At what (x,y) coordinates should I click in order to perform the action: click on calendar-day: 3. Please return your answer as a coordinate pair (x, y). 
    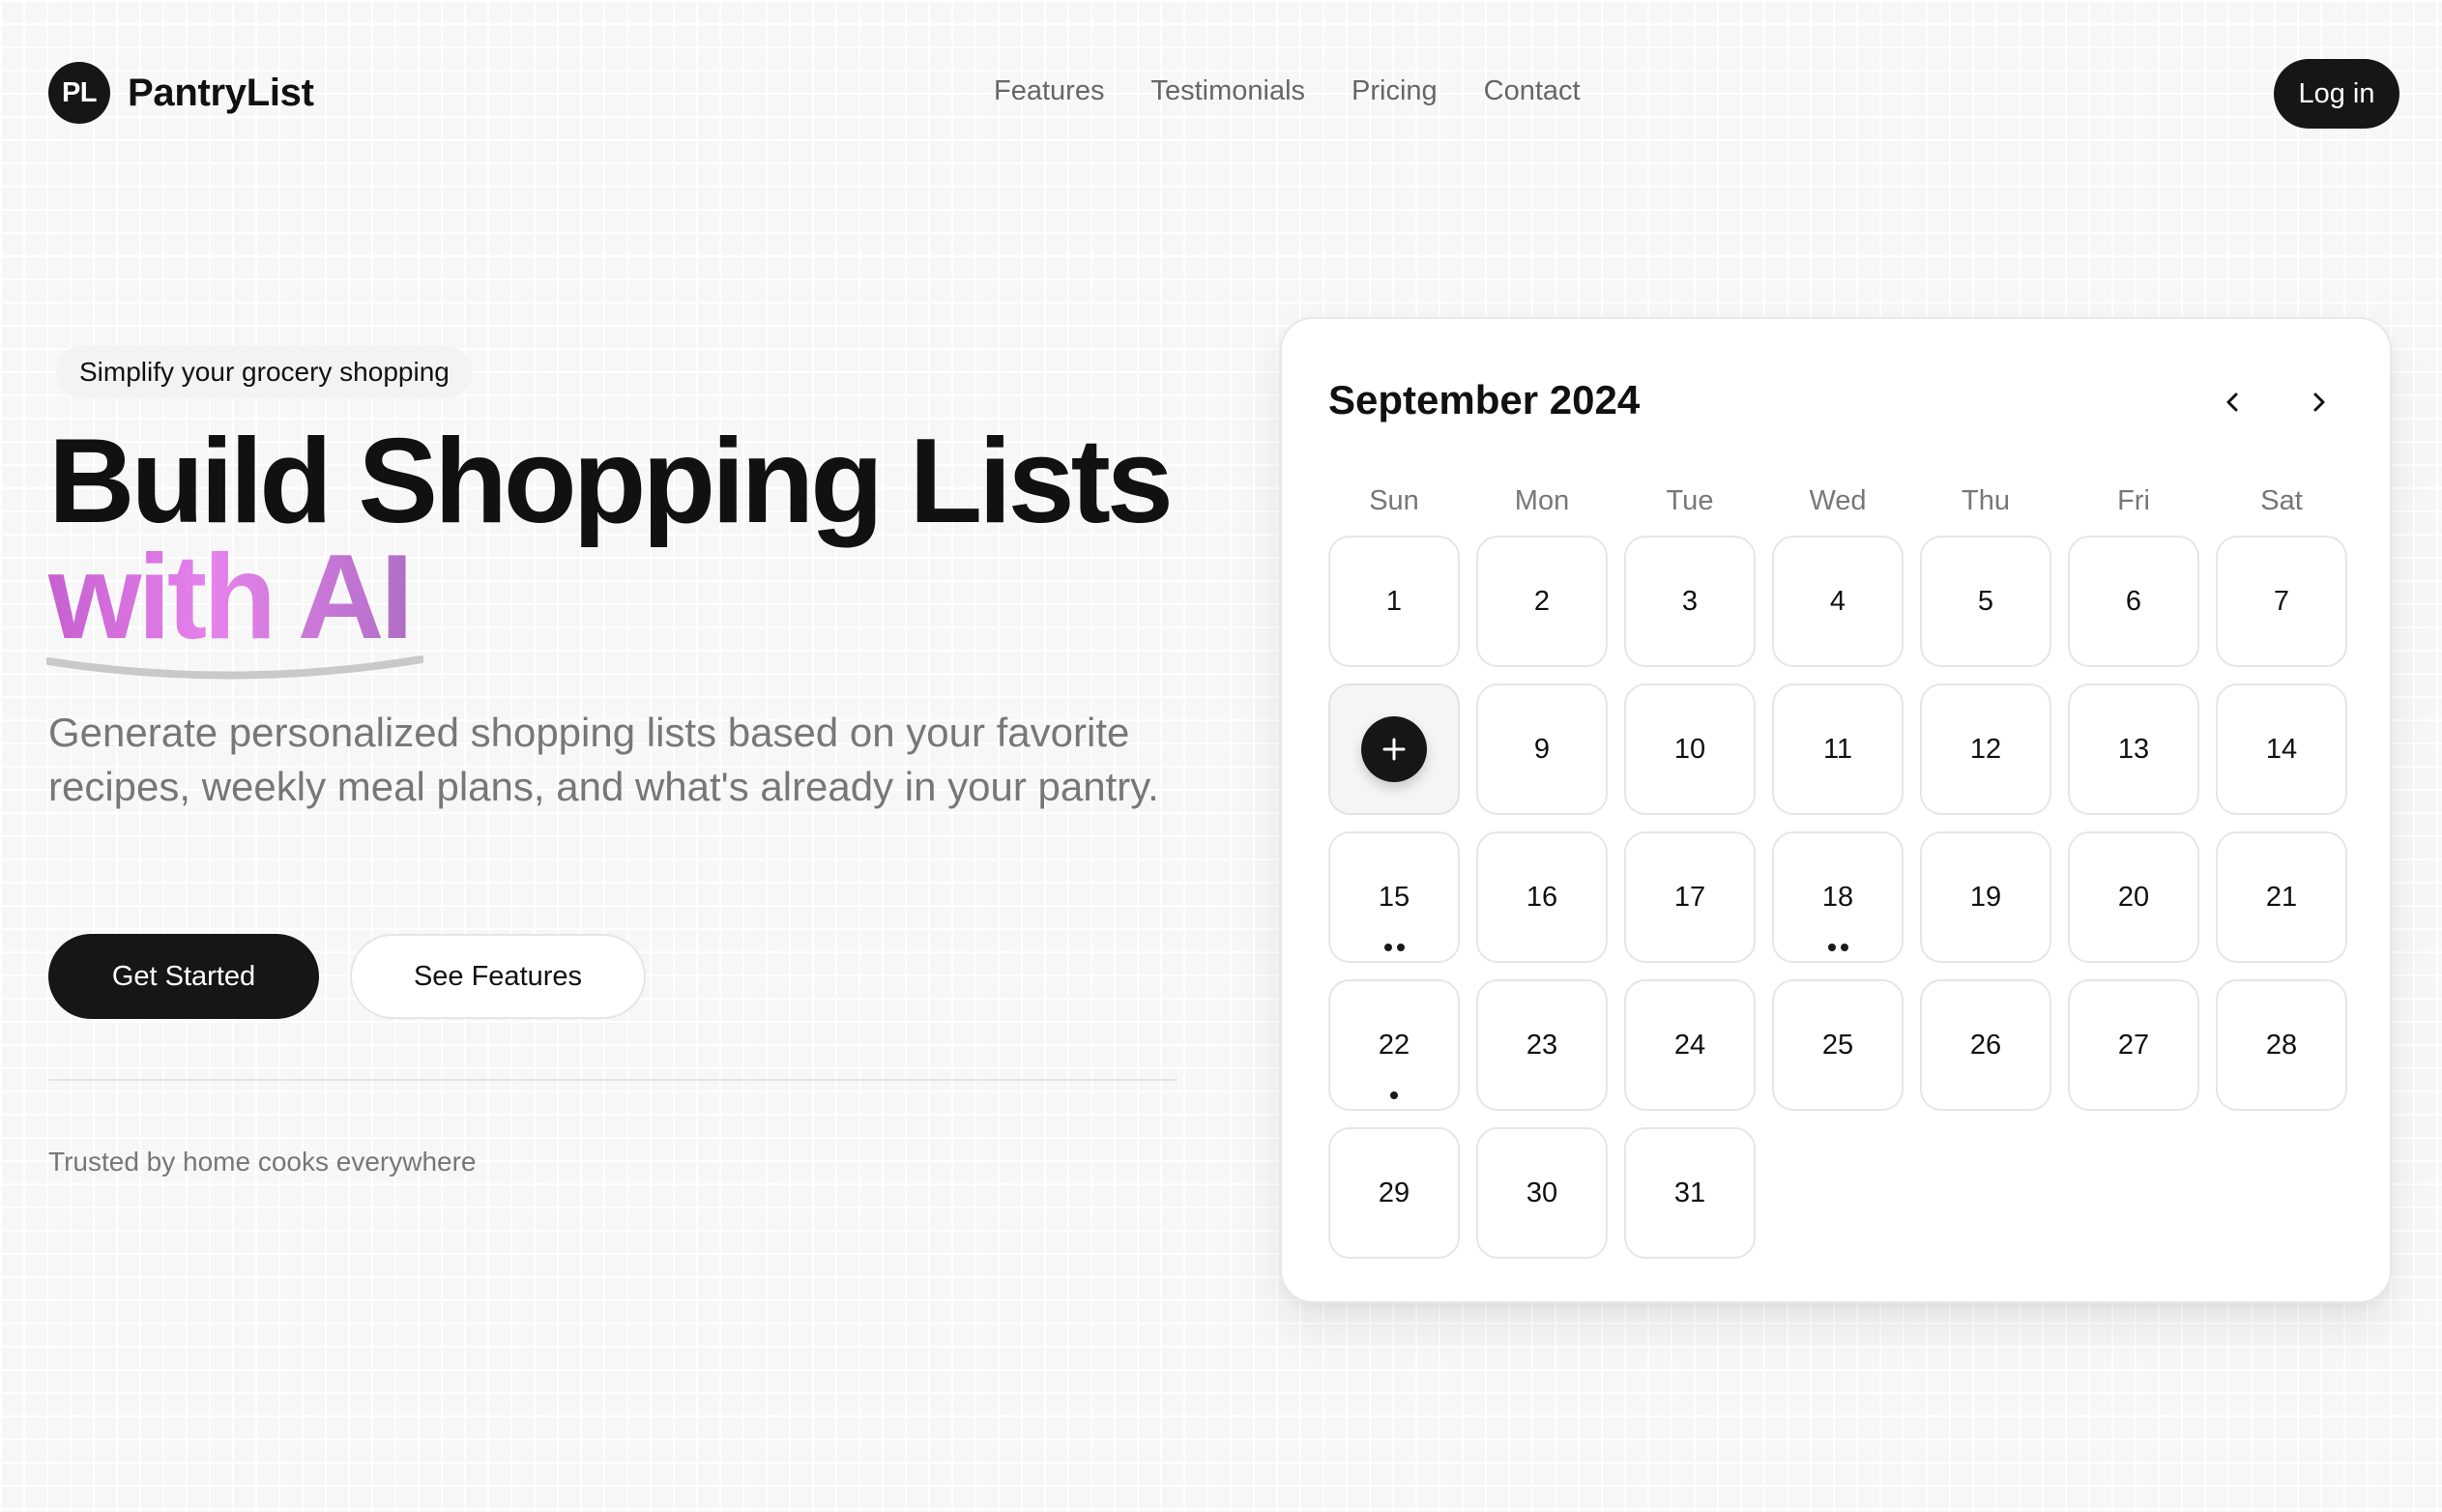
    Looking at the image, I should click on (1690, 601).